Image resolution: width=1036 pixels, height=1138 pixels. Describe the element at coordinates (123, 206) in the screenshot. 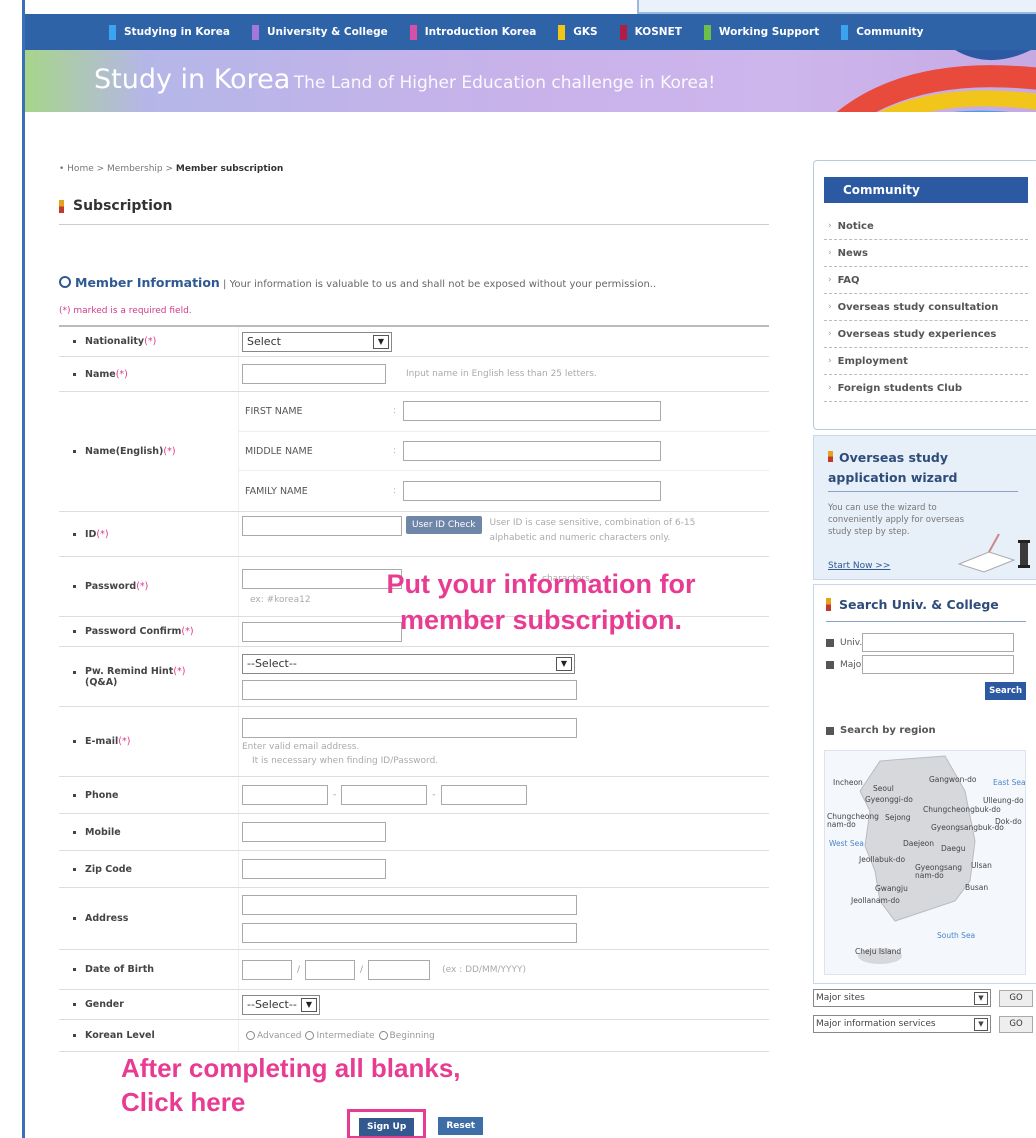

I see `page-title-text: Subscription` at that location.